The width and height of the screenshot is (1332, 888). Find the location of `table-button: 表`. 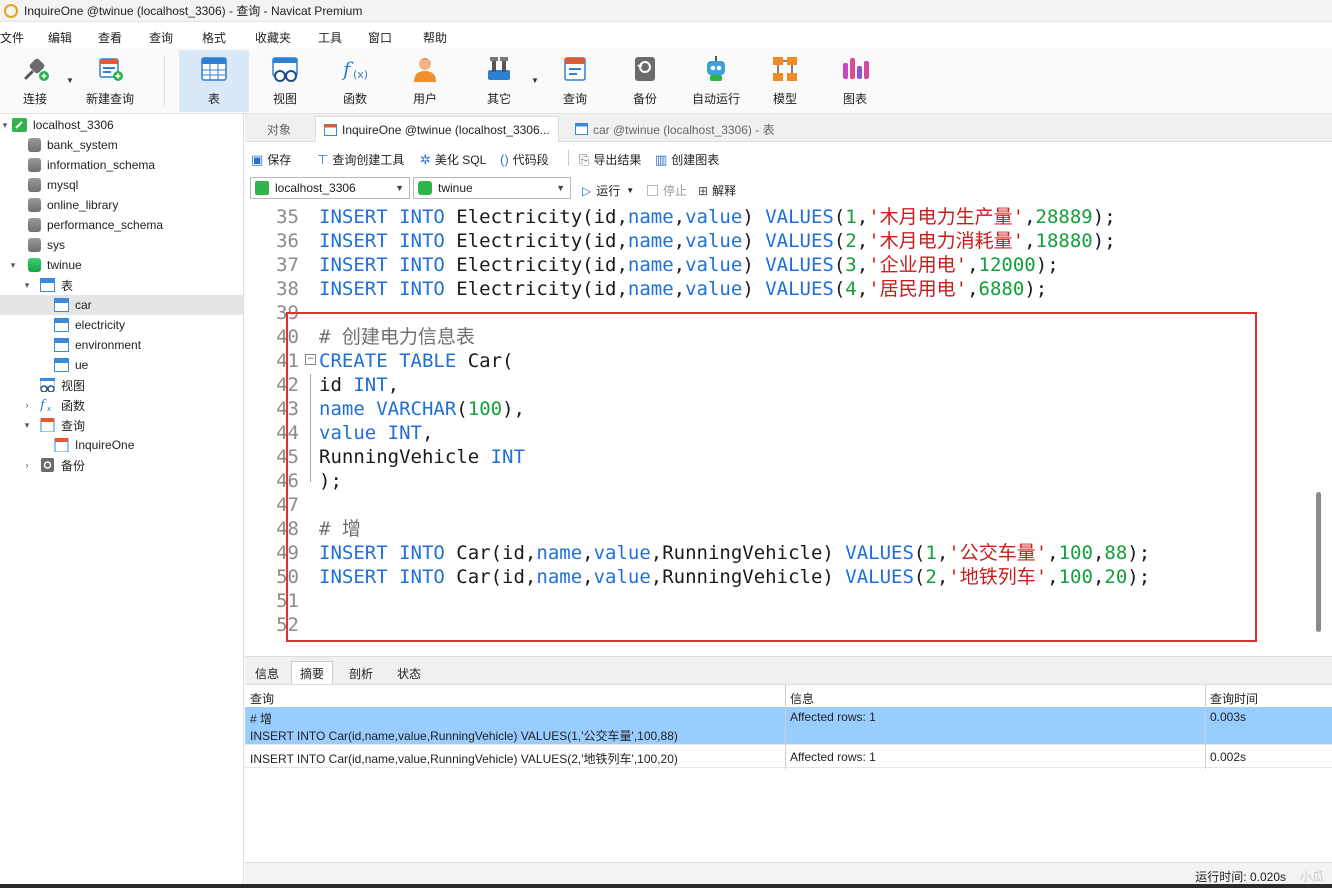

table-button: 表 is located at coordinates (214, 81).